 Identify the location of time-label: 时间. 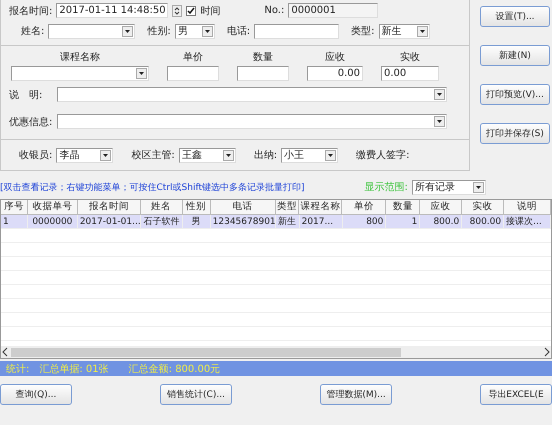
(210, 11).